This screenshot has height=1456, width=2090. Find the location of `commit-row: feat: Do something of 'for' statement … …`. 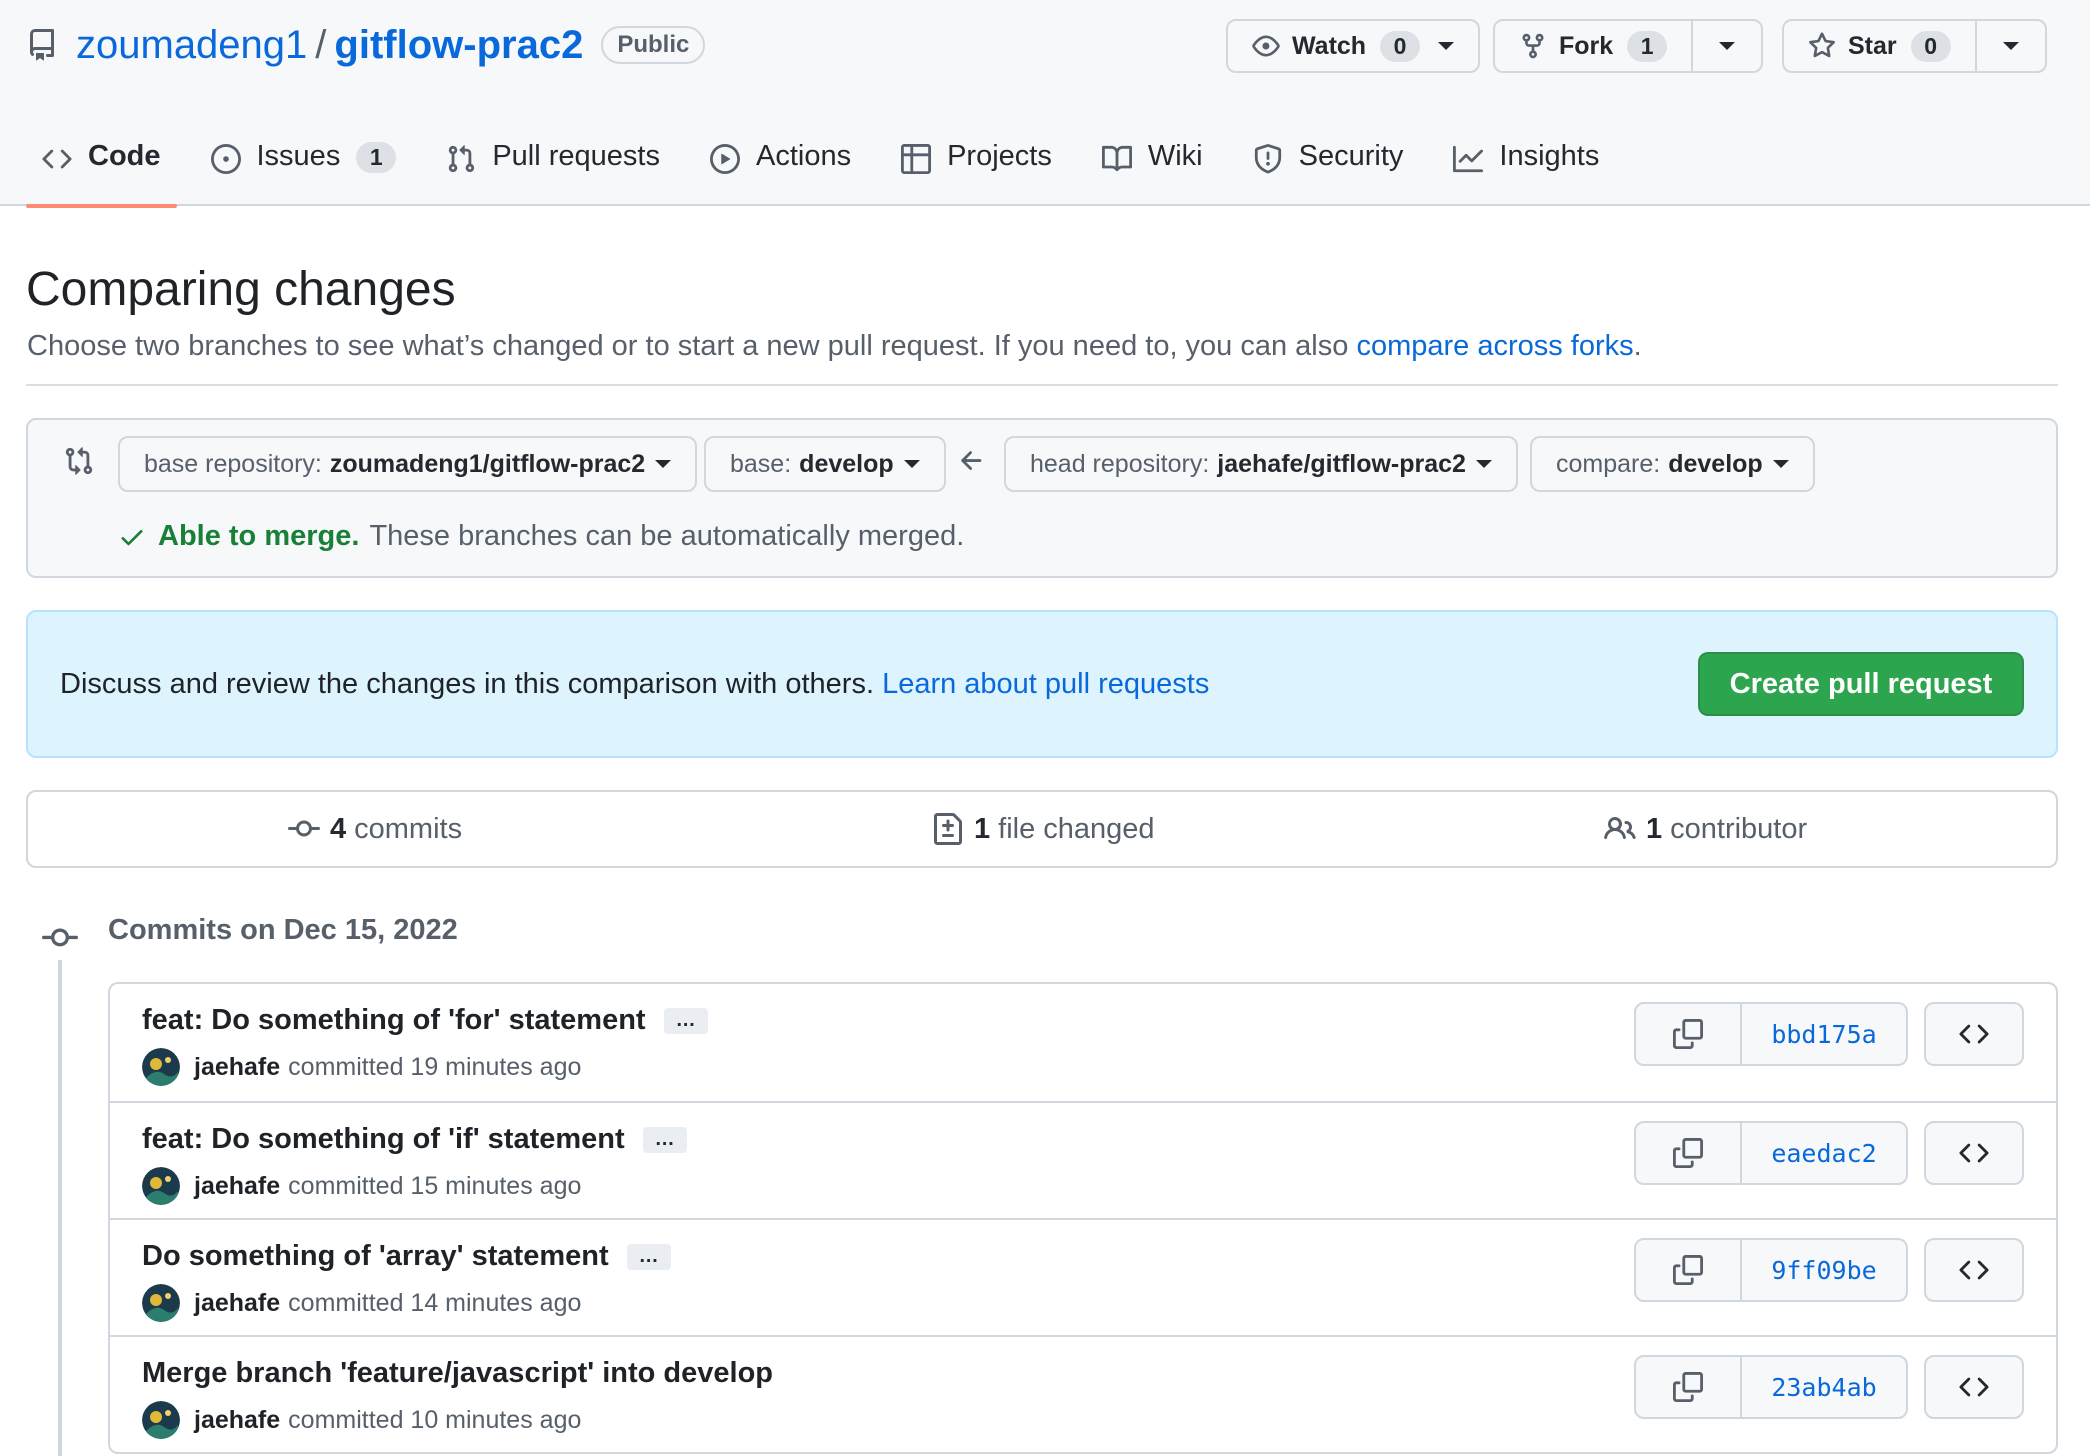

commit-row: feat: Do something of 'for' statement … … is located at coordinates (1083, 1042).